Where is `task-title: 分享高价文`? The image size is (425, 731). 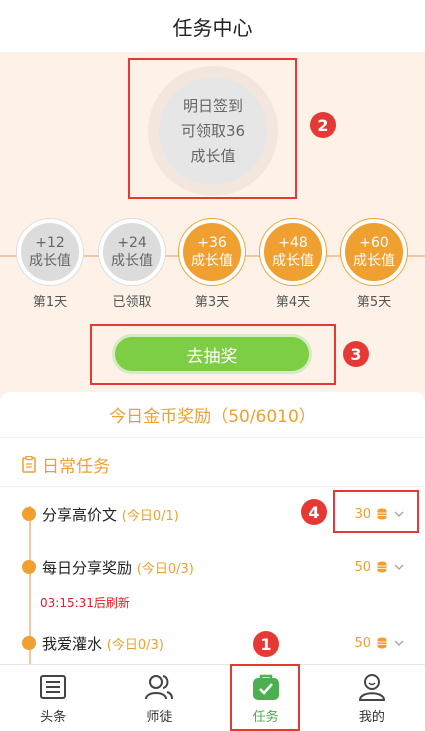
task-title: 分享高价文 is located at coordinates (80, 514).